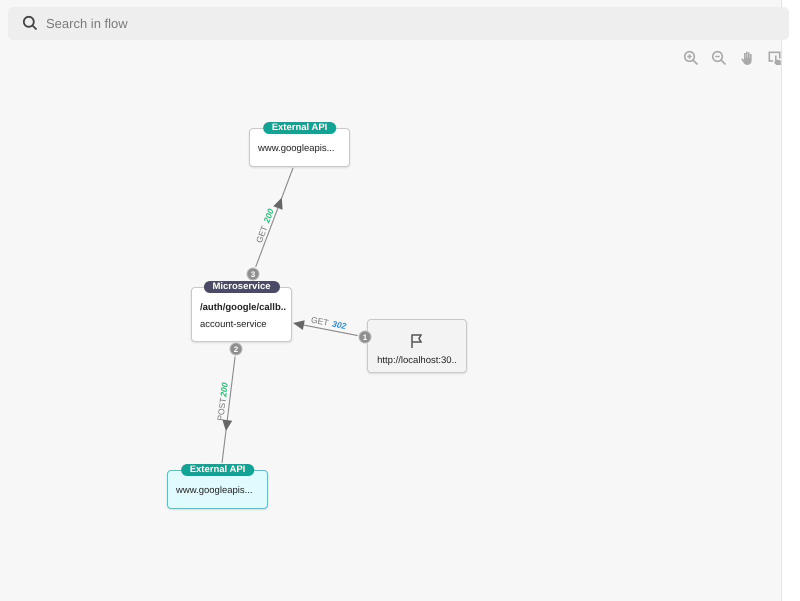 Image resolution: width=800 pixels, height=601 pixels. I want to click on node-type-label: Microservice, so click(241, 287).